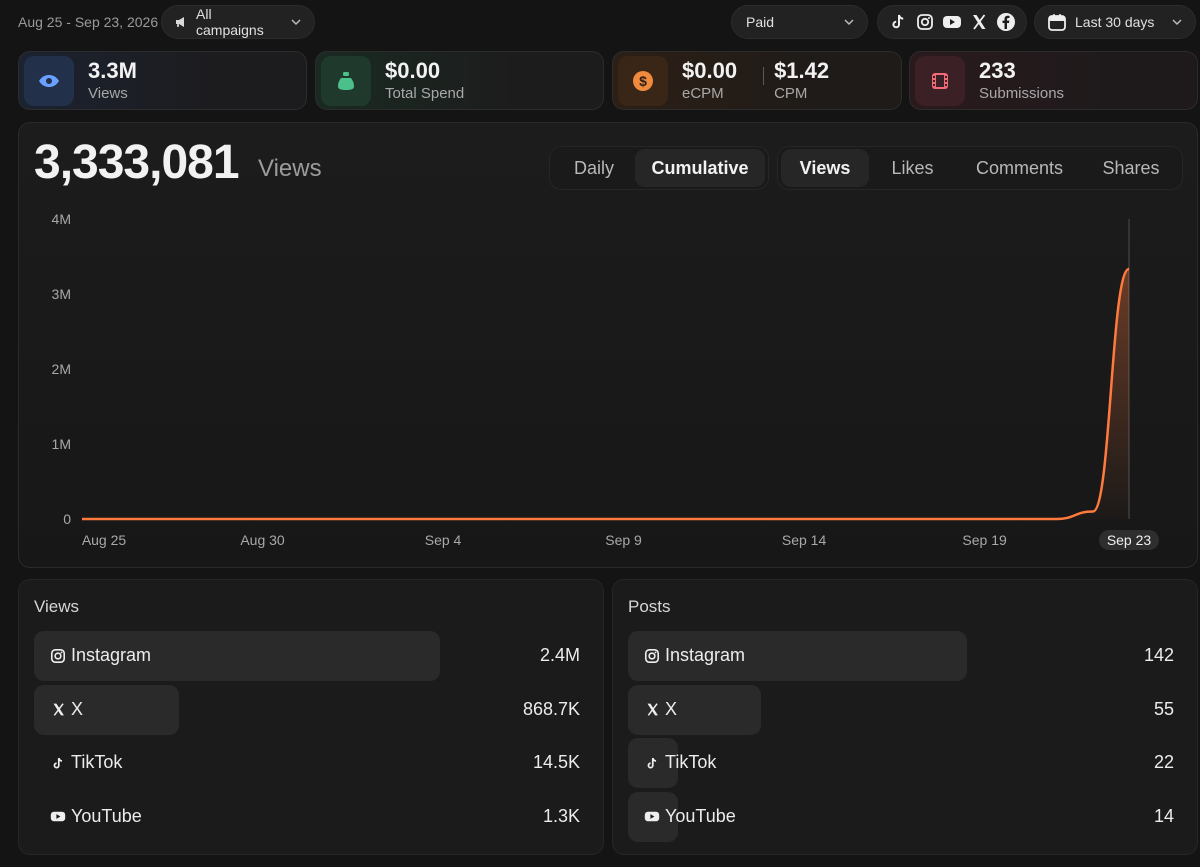 Image resolution: width=1200 pixels, height=867 pixels. What do you see at coordinates (906, 816) in the screenshot?
I see `list-item: YouTube 14` at bounding box center [906, 816].